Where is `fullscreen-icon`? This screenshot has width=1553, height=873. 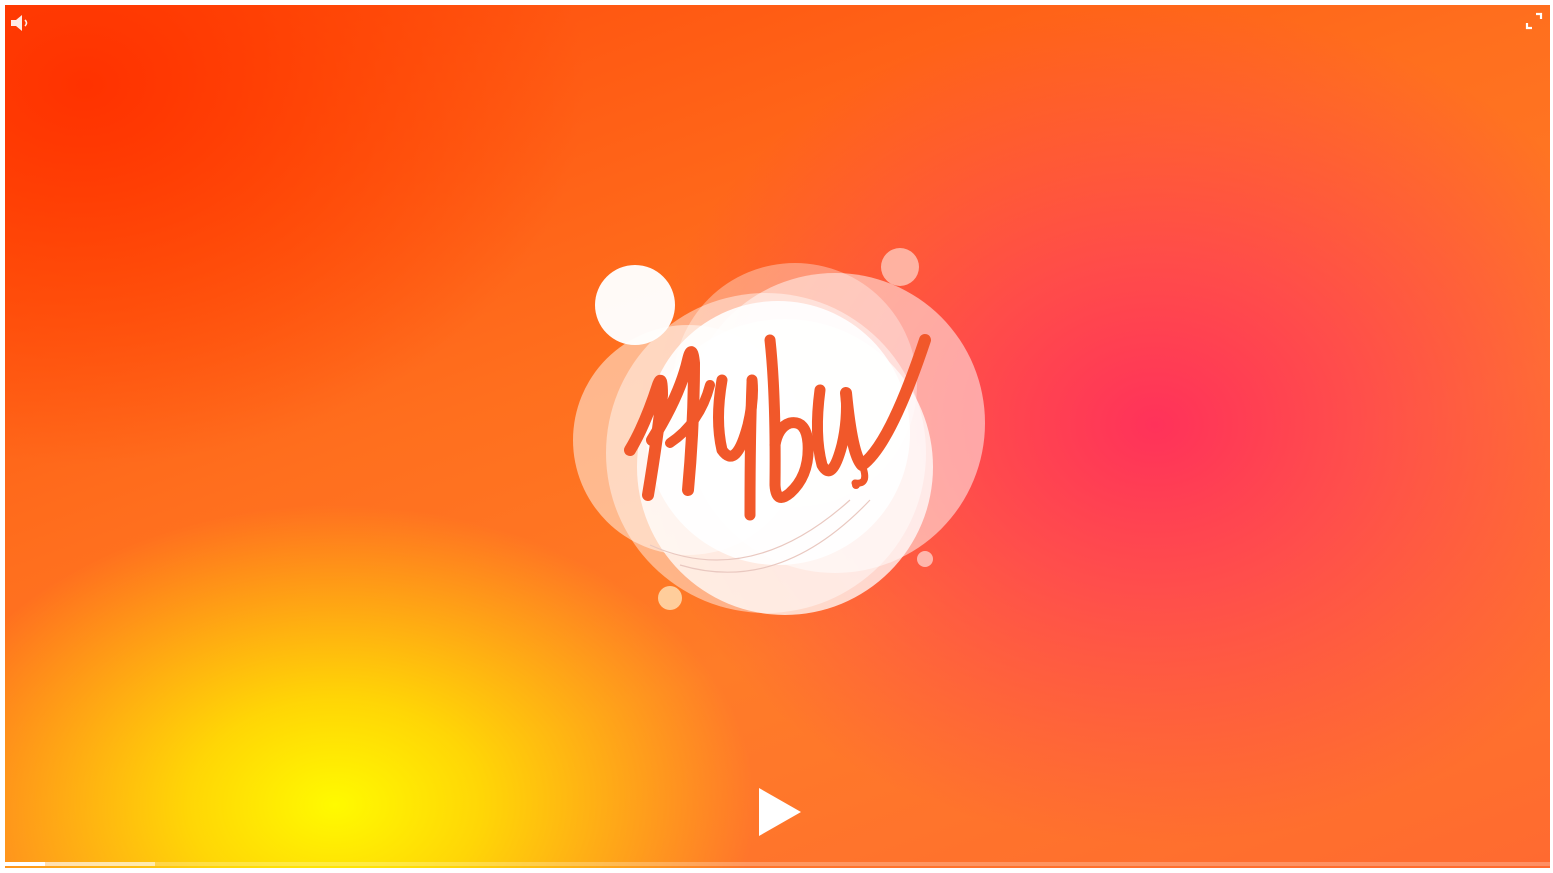
fullscreen-icon is located at coordinates (1534, 21).